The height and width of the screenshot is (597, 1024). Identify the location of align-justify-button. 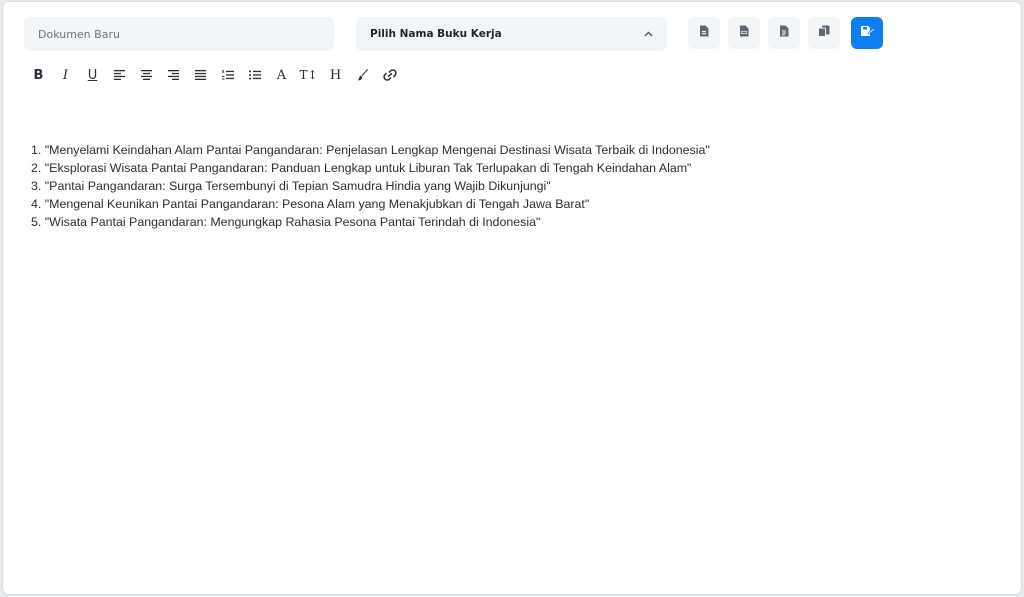
(200, 75).